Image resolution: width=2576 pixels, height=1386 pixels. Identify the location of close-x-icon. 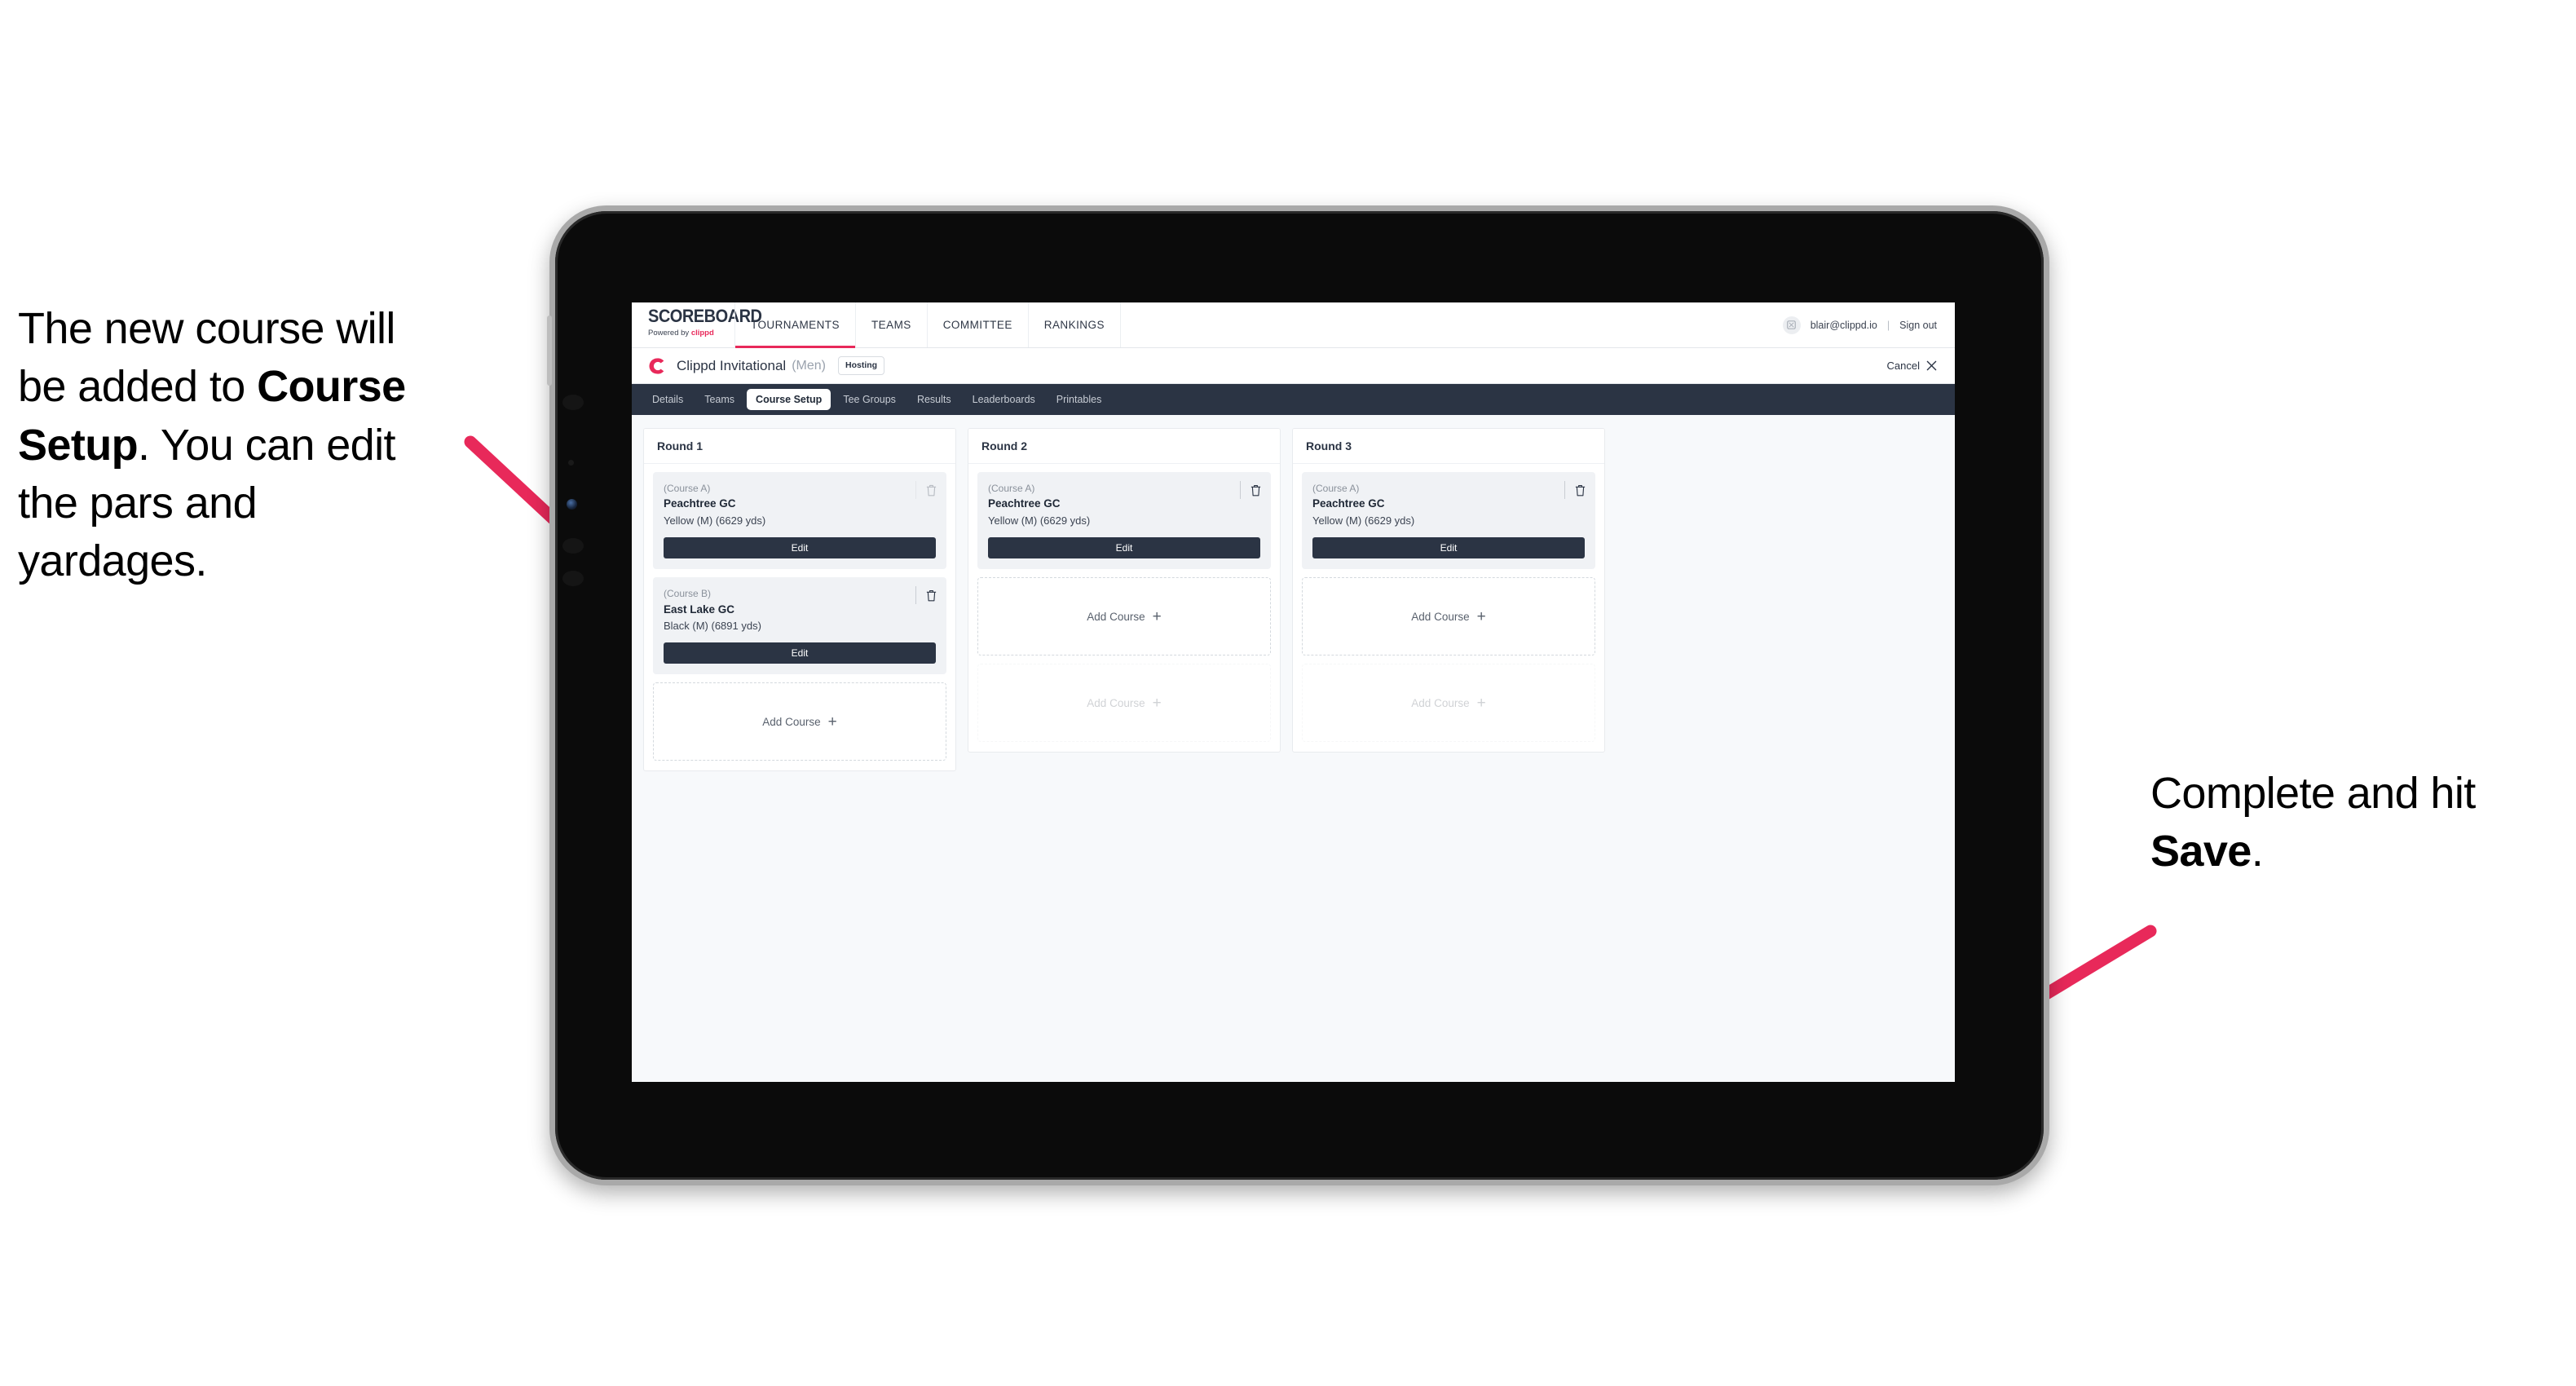
(1931, 366).